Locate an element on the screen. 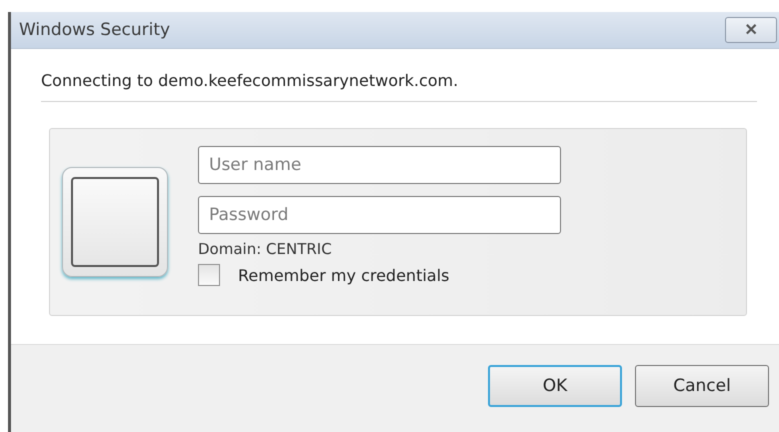 This screenshot has height=432, width=779. remember-label: Remember my credentials is located at coordinates (344, 275).